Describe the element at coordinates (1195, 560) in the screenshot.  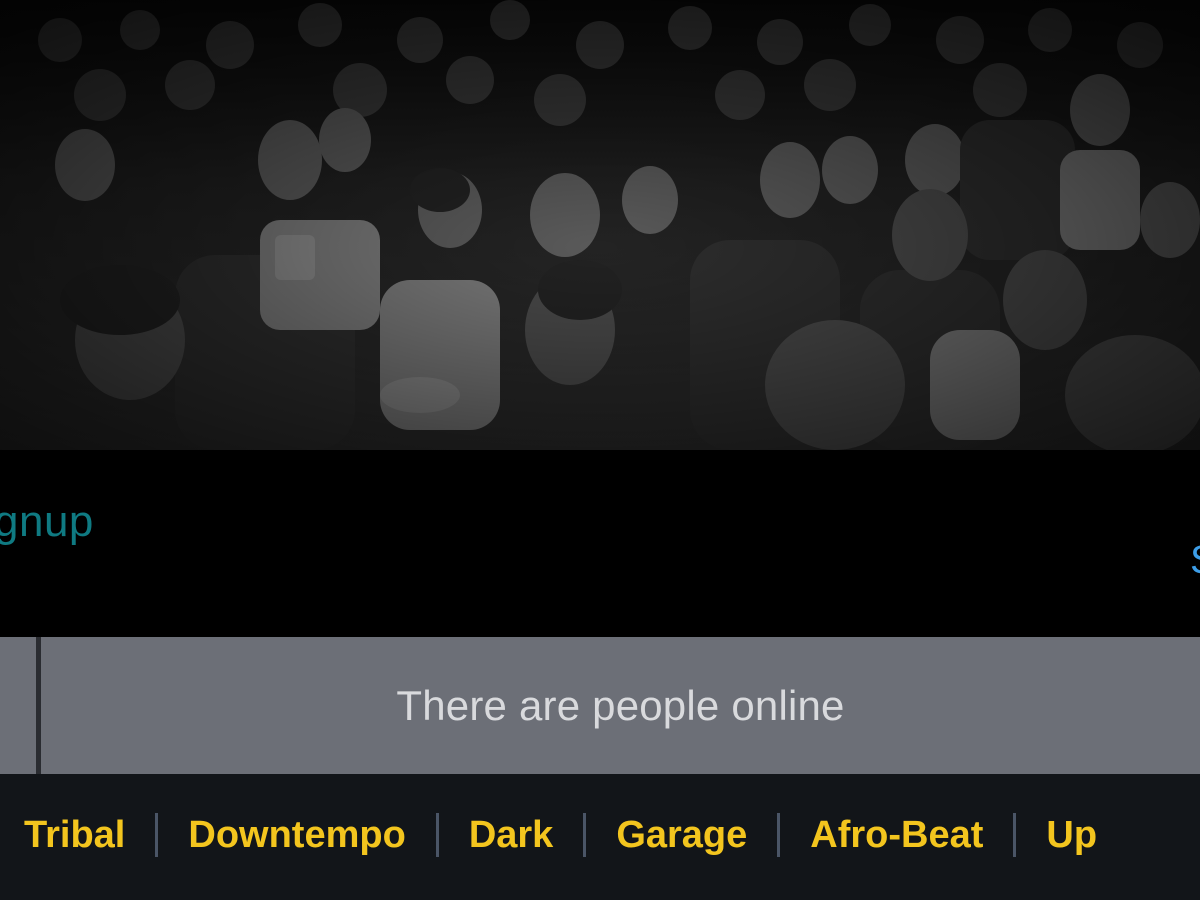
I see `edge-link: S` at that location.